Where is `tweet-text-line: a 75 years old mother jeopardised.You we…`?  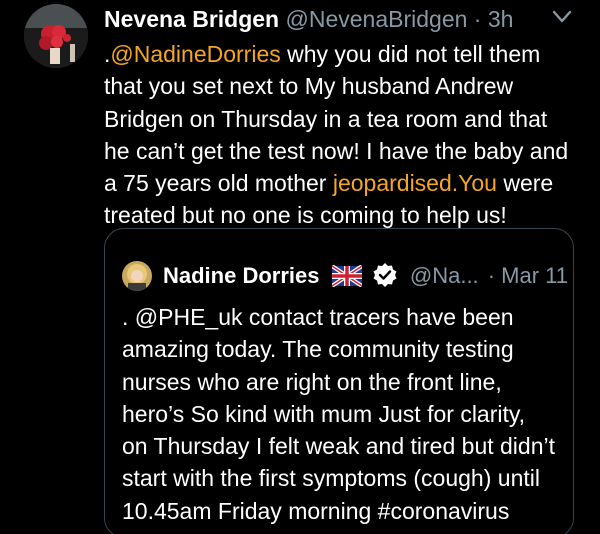
tweet-text-line: a 75 years old mother jeopardised.You we… is located at coordinates (344, 183).